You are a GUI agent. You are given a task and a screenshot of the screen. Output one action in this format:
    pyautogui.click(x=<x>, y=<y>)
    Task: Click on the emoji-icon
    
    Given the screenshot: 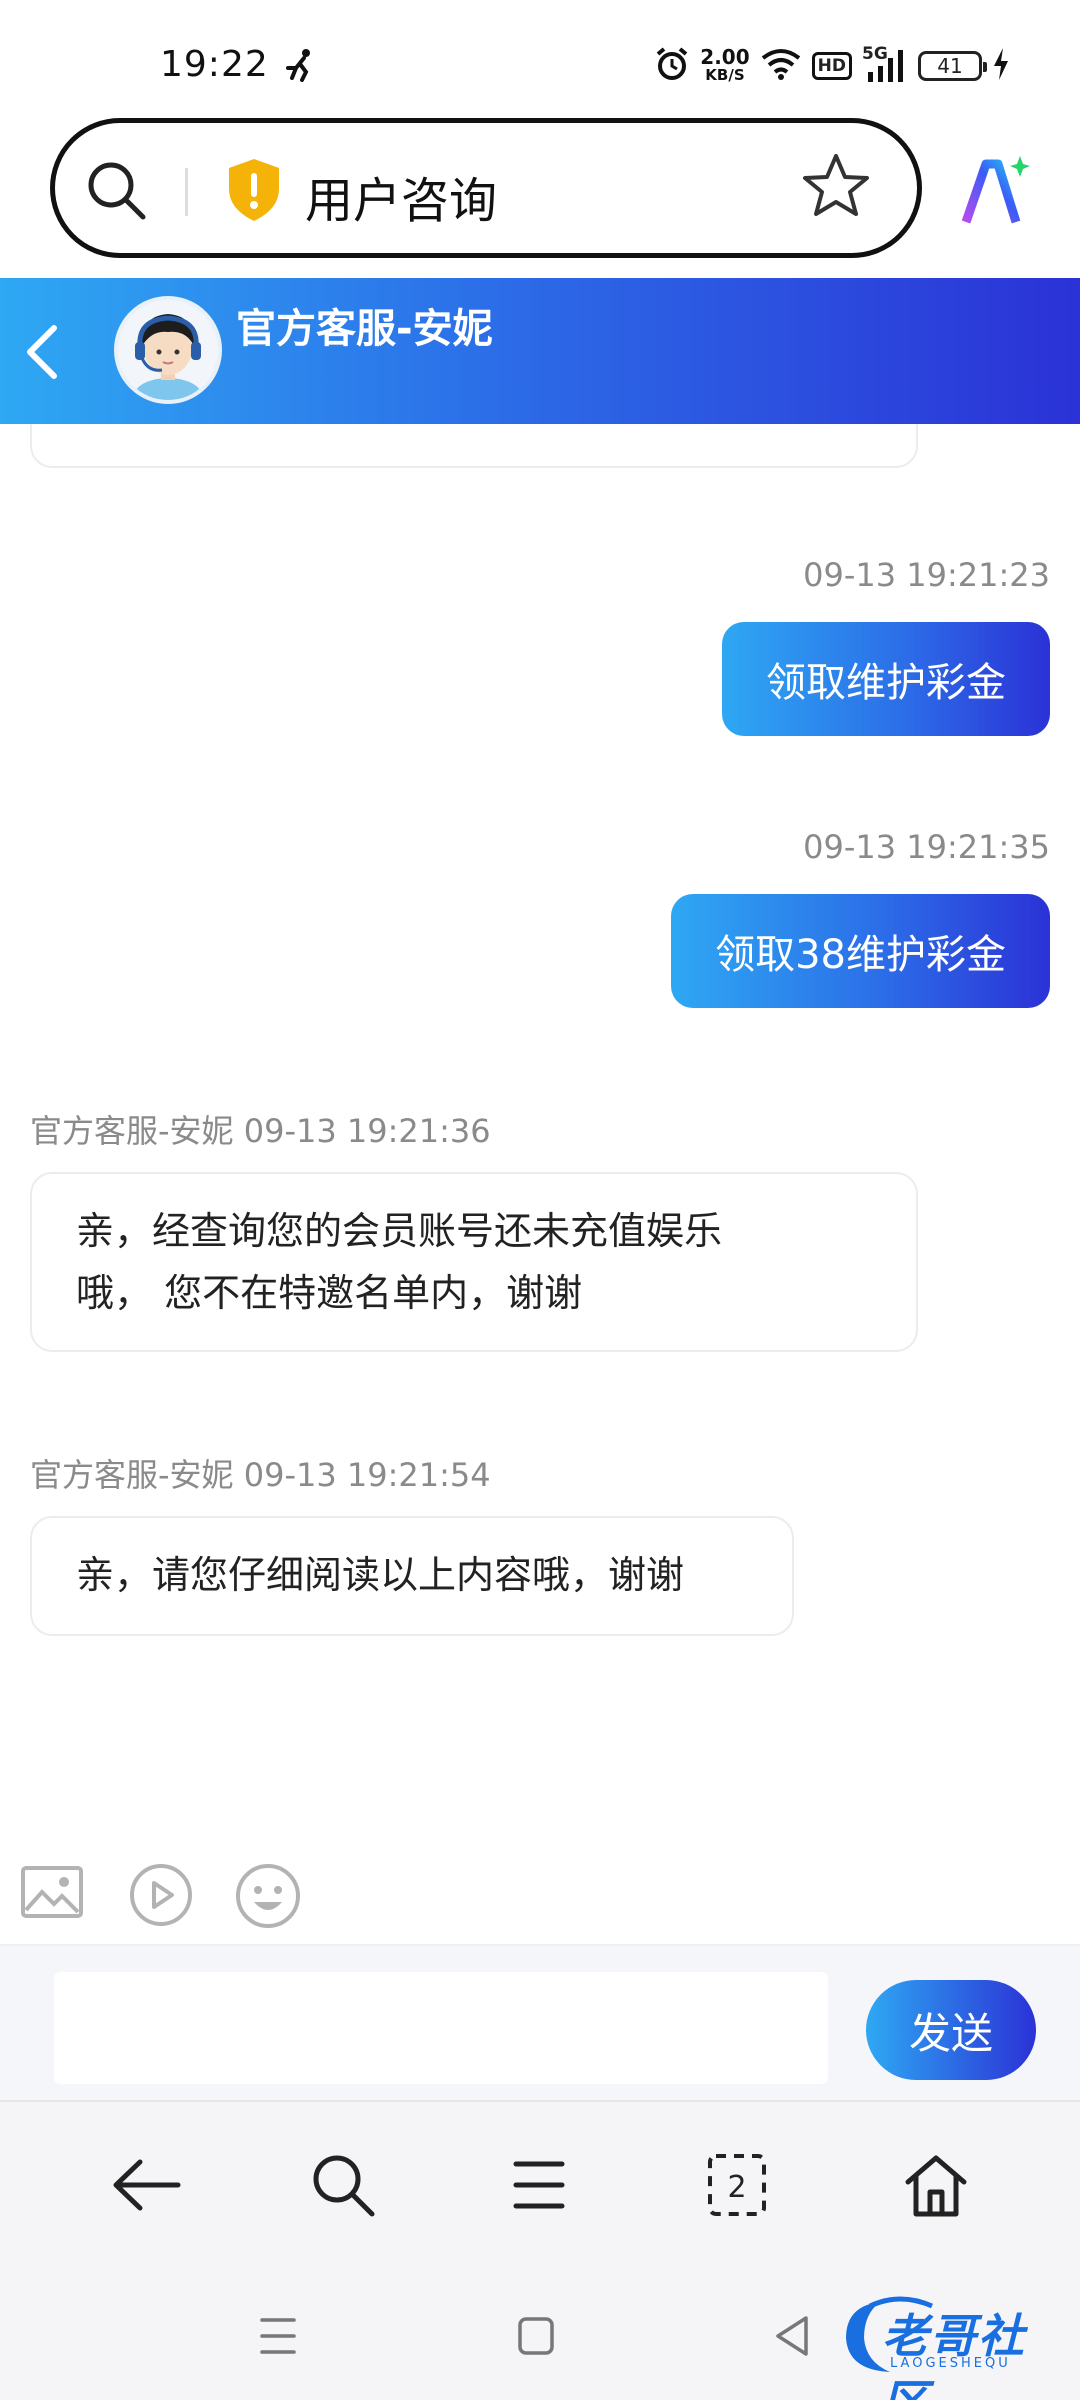 What is the action you would take?
    pyautogui.click(x=268, y=1898)
    